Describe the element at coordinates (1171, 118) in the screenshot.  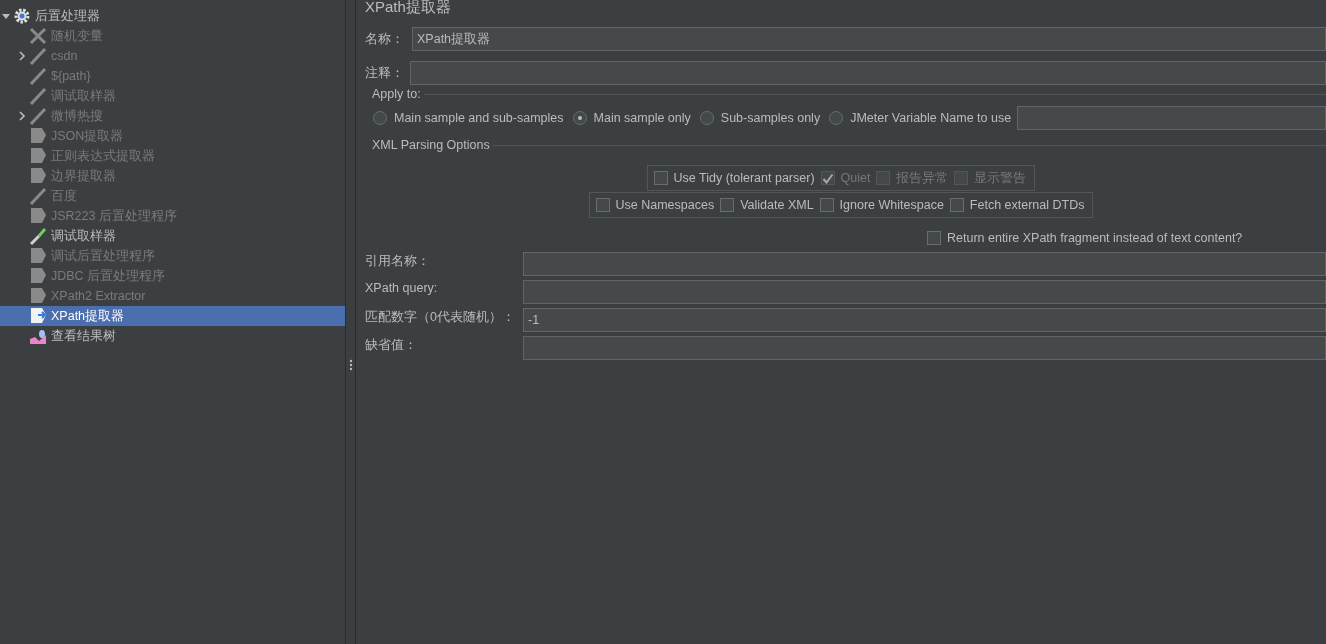
I see `variable-name-field` at that location.